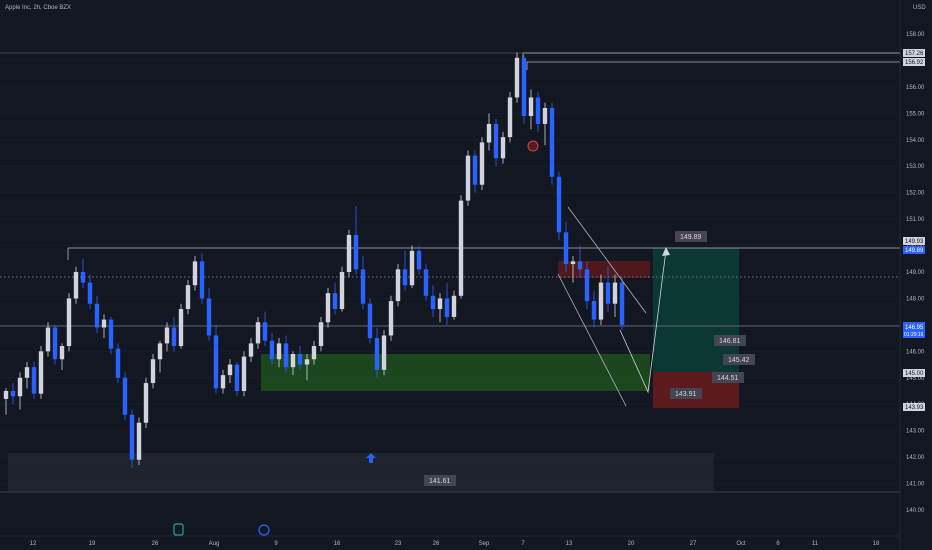 The image size is (932, 550). Describe the element at coordinates (915, 432) in the screenshot. I see `price-tick-label: 143.00` at that location.